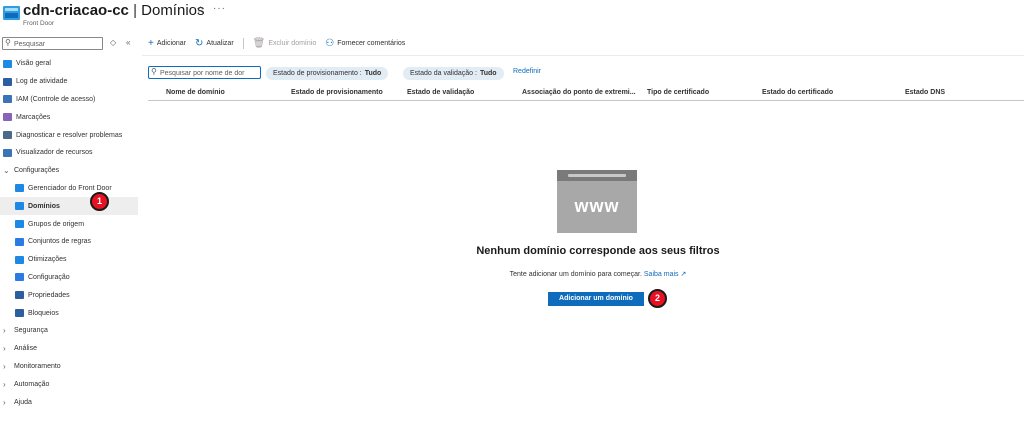 The height and width of the screenshot is (422, 1024). Describe the element at coordinates (37, 366) in the screenshot. I see `sidebar-item-label: Monitoramento` at that location.